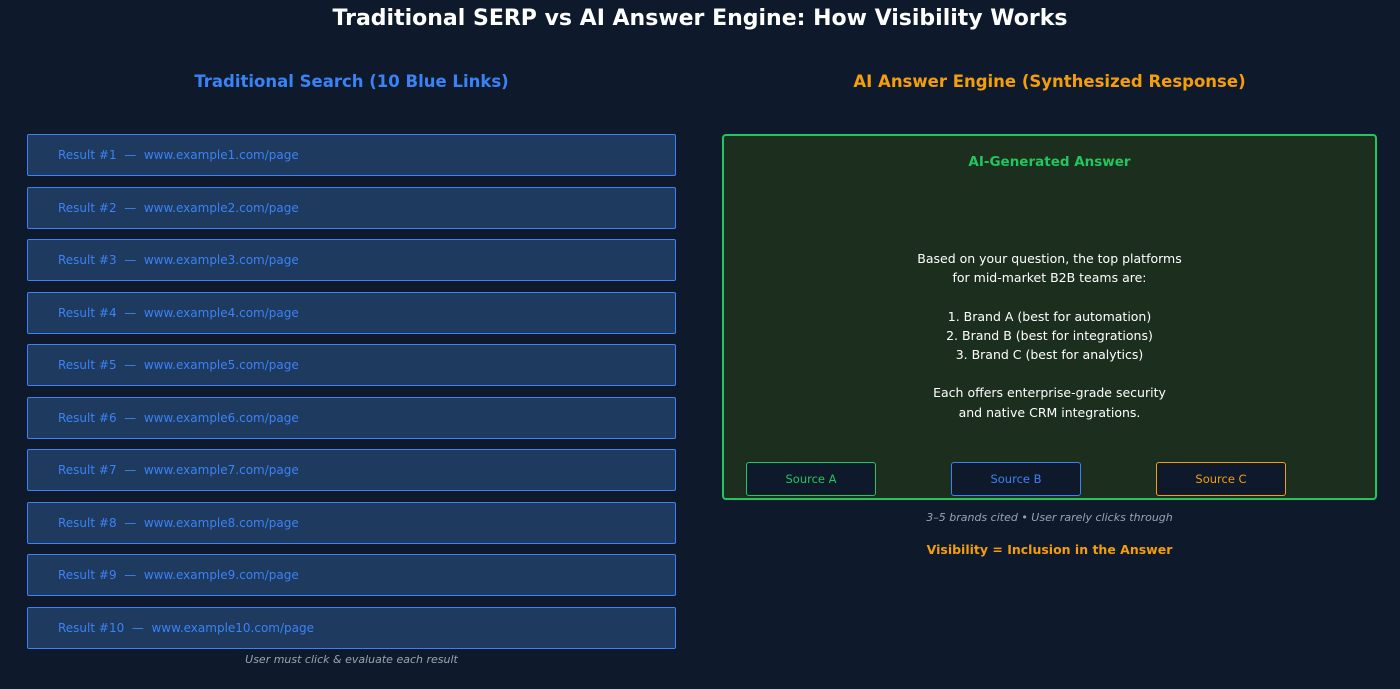  What do you see at coordinates (1049, 354) in the screenshot?
I see `answer-line: 3. Brand C (best for analytics)` at bounding box center [1049, 354].